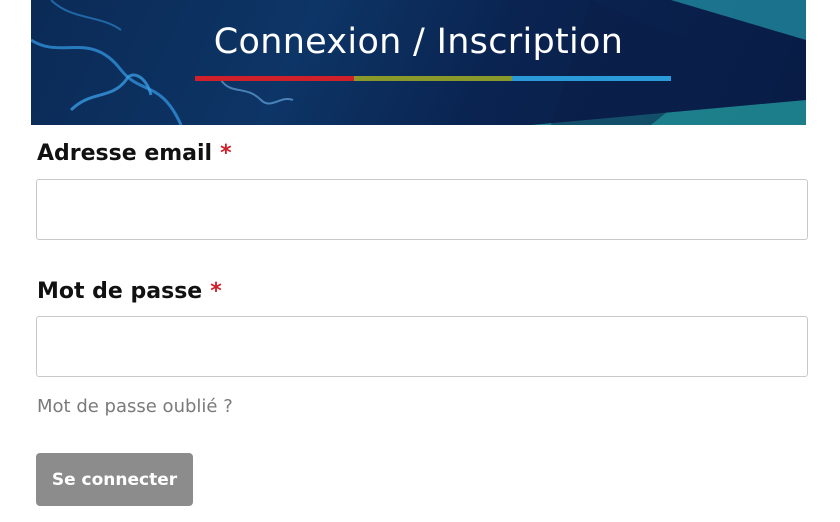 Image resolution: width=840 pixels, height=522 pixels. I want to click on page-title: Connexion / Inscription, so click(418, 42).